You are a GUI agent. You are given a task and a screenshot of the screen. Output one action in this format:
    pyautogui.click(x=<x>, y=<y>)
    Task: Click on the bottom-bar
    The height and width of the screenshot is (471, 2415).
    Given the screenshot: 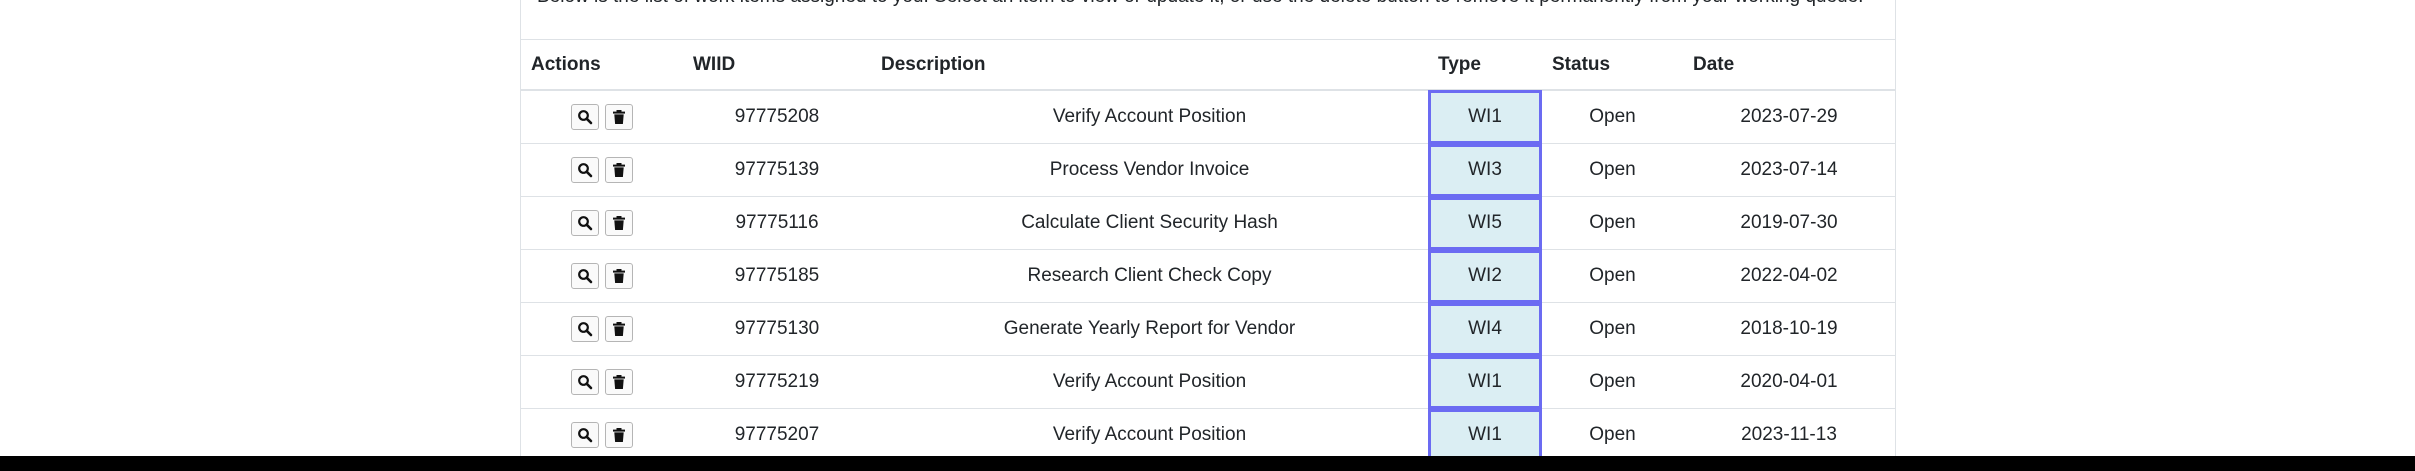 What is the action you would take?
    pyautogui.click(x=1207, y=463)
    